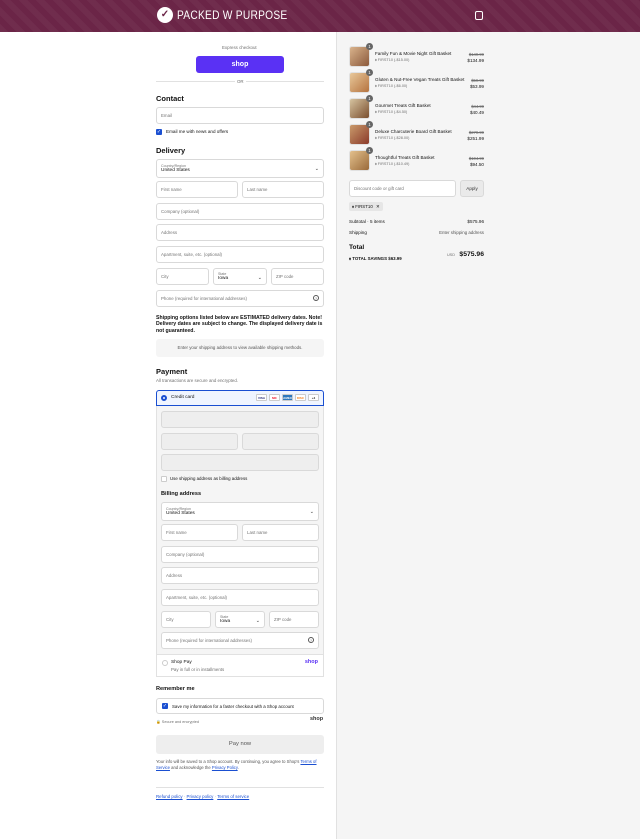 The image size is (640, 839). I want to click on subtotal-value: $575.96, so click(475, 221).